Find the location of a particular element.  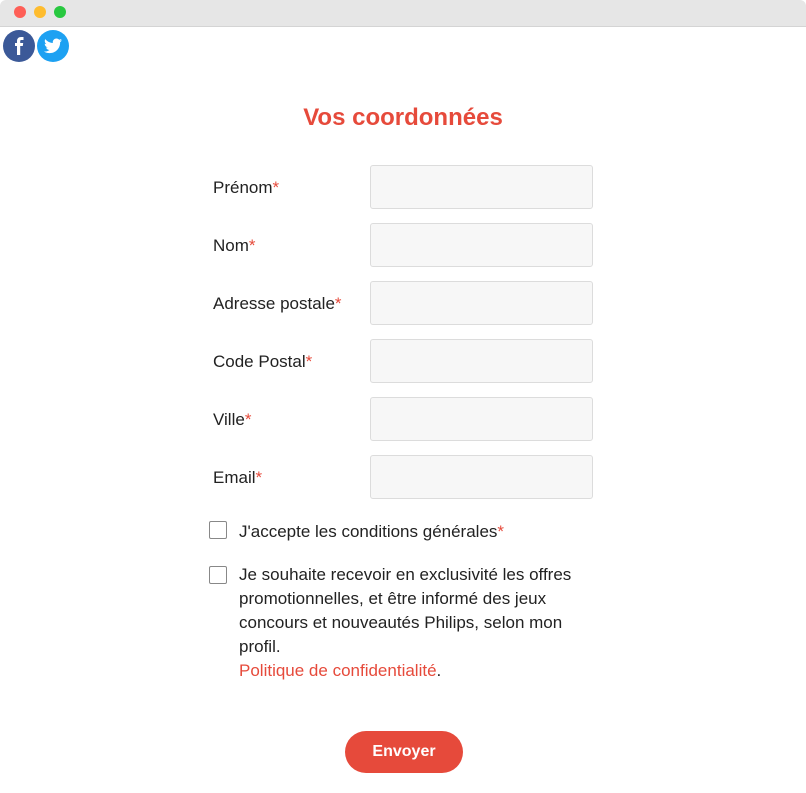

maximize-window-button is located at coordinates (60, 12).